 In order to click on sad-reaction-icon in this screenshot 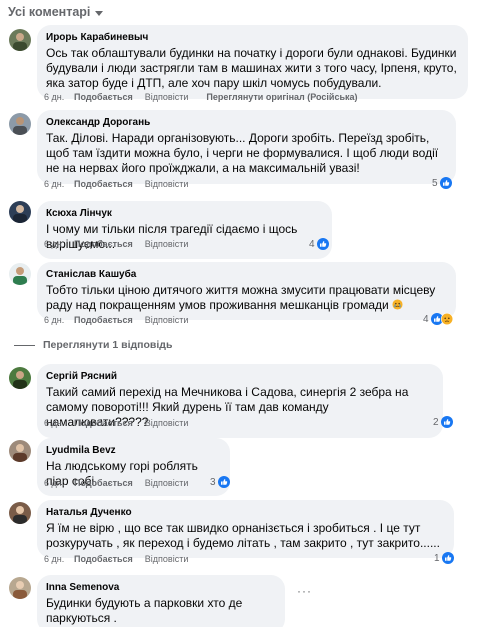, I will do `click(446, 319)`.